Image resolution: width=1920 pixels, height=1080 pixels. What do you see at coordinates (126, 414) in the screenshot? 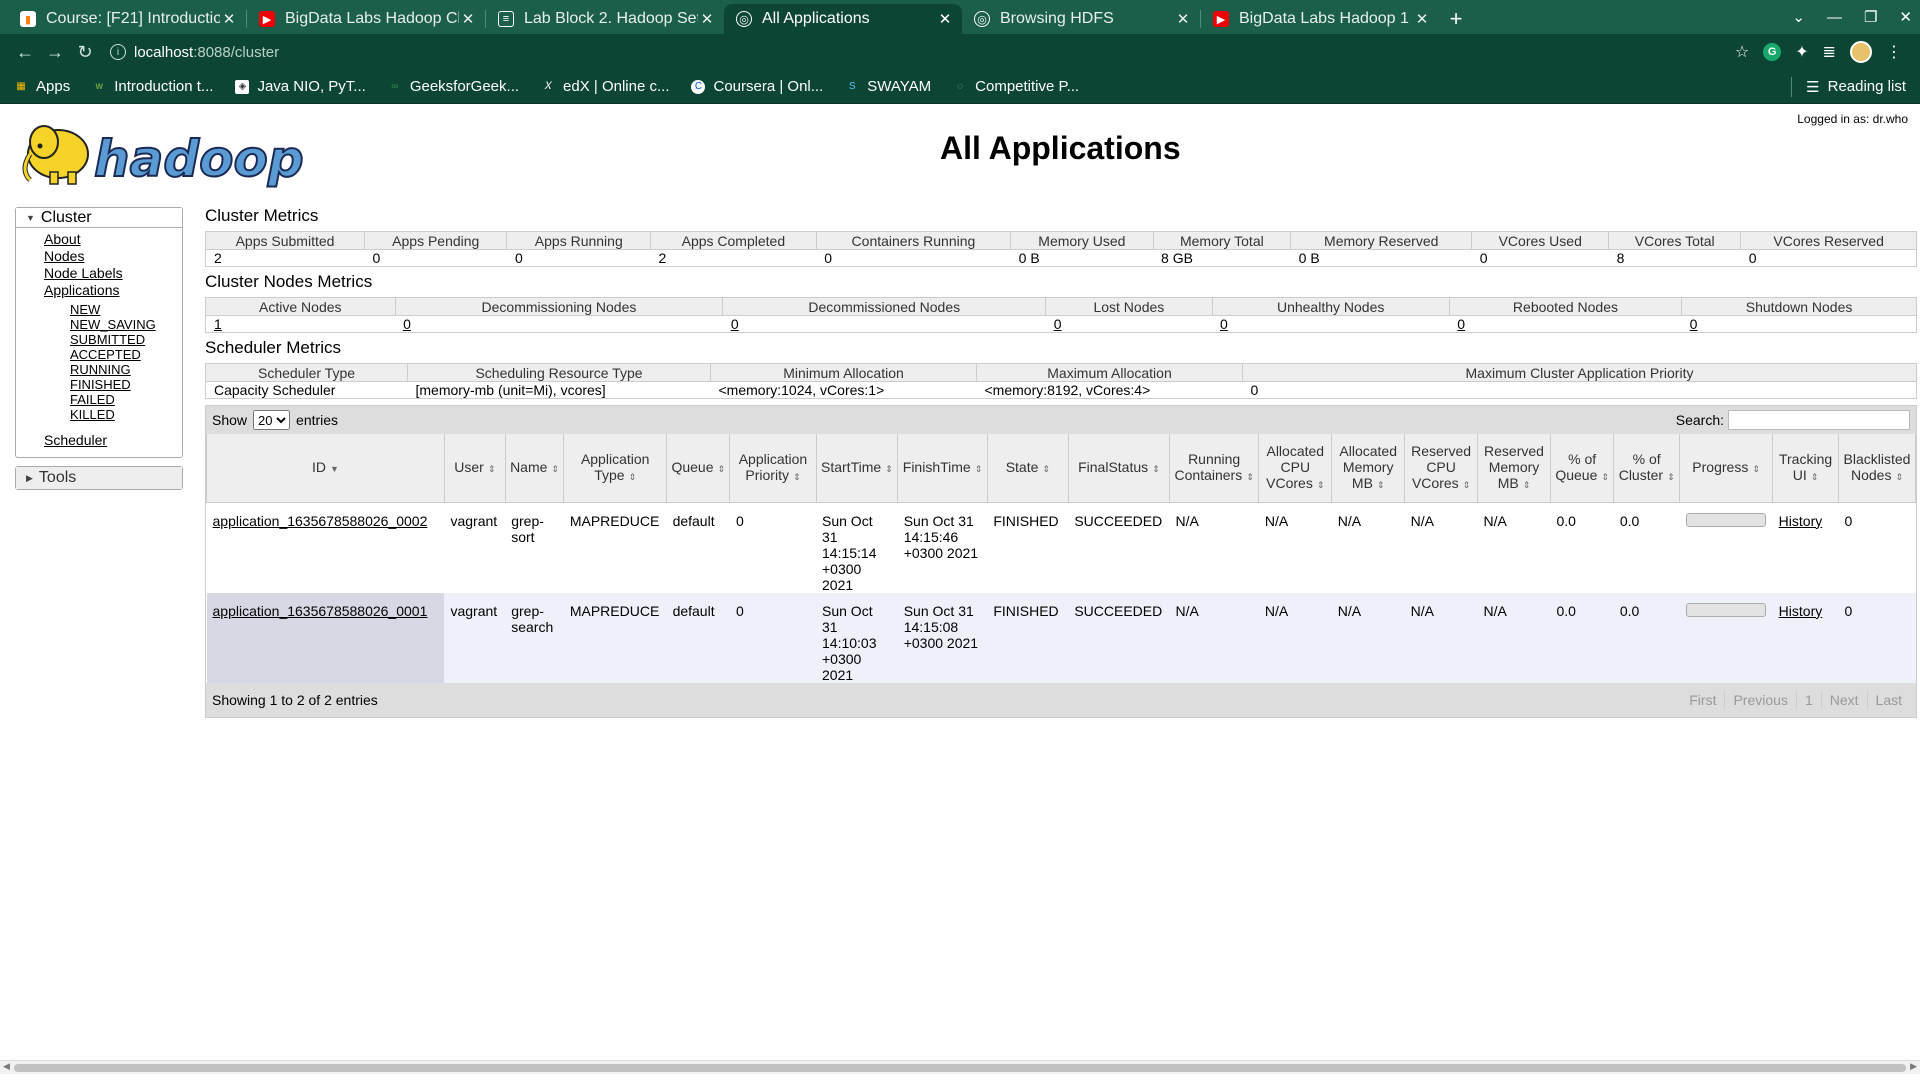
I see `nav-state-killed: KILLED` at bounding box center [126, 414].